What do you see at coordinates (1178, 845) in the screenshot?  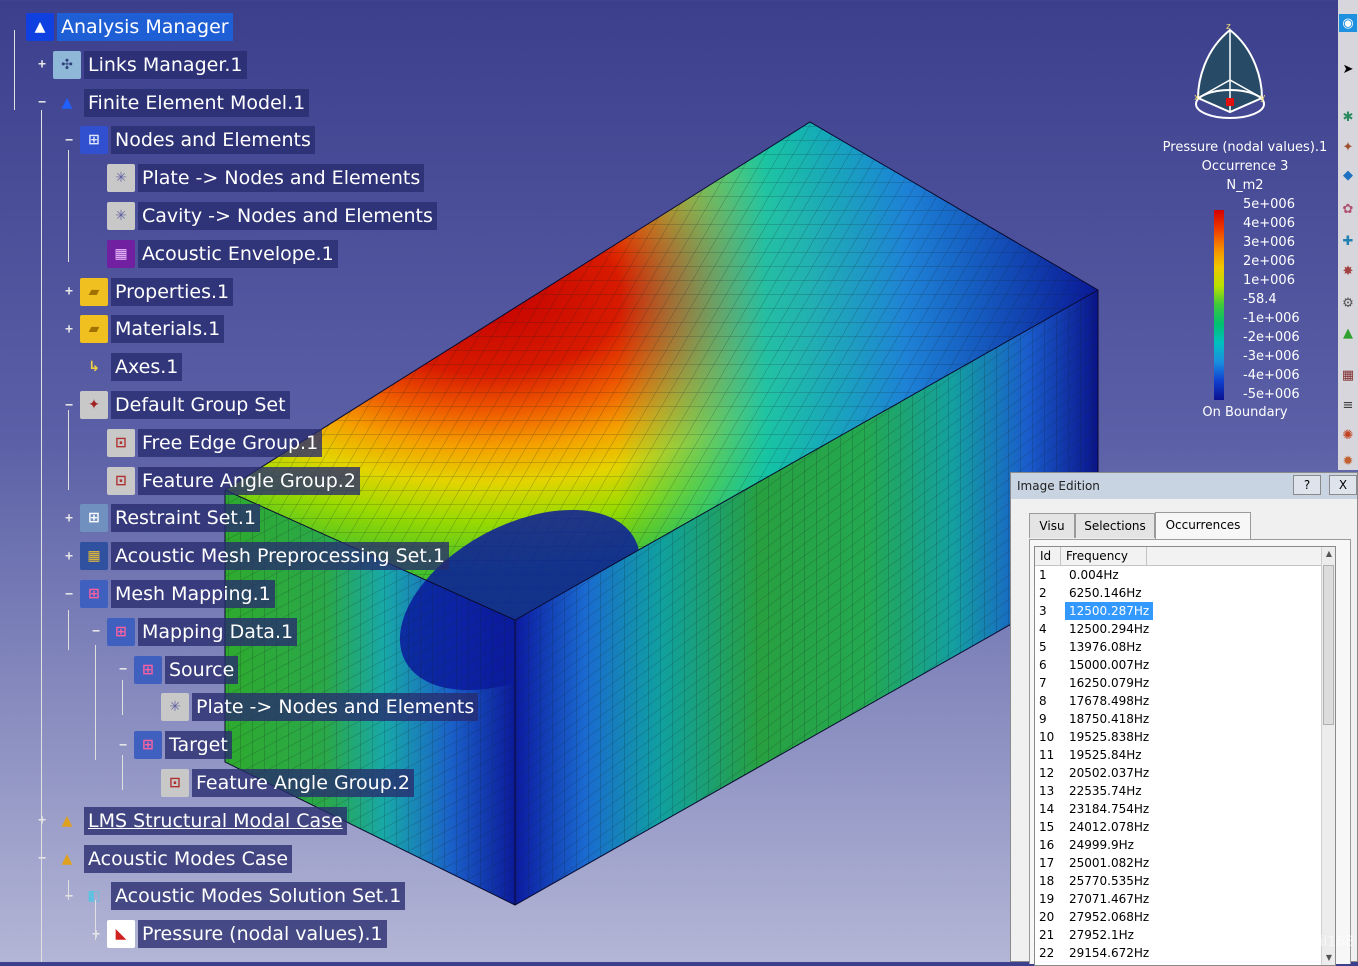 I see `table-row: 16 24999.9Hz` at bounding box center [1178, 845].